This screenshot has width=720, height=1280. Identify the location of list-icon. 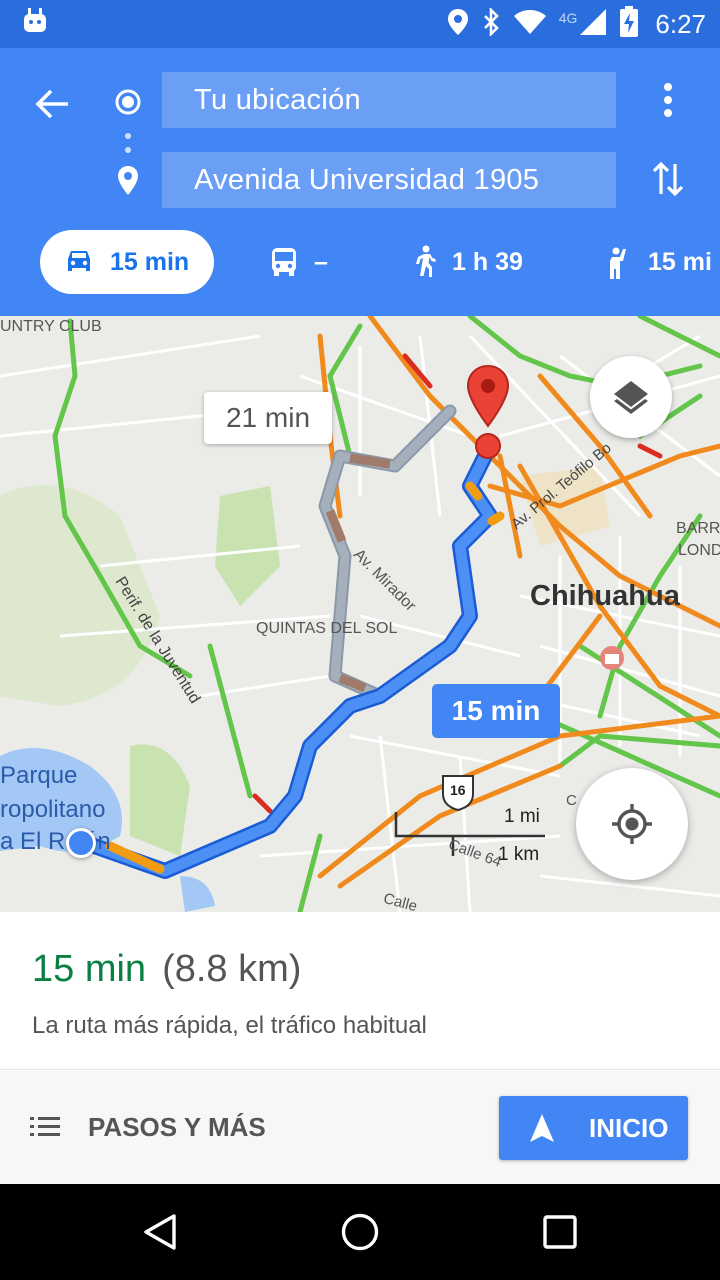
(45, 1126).